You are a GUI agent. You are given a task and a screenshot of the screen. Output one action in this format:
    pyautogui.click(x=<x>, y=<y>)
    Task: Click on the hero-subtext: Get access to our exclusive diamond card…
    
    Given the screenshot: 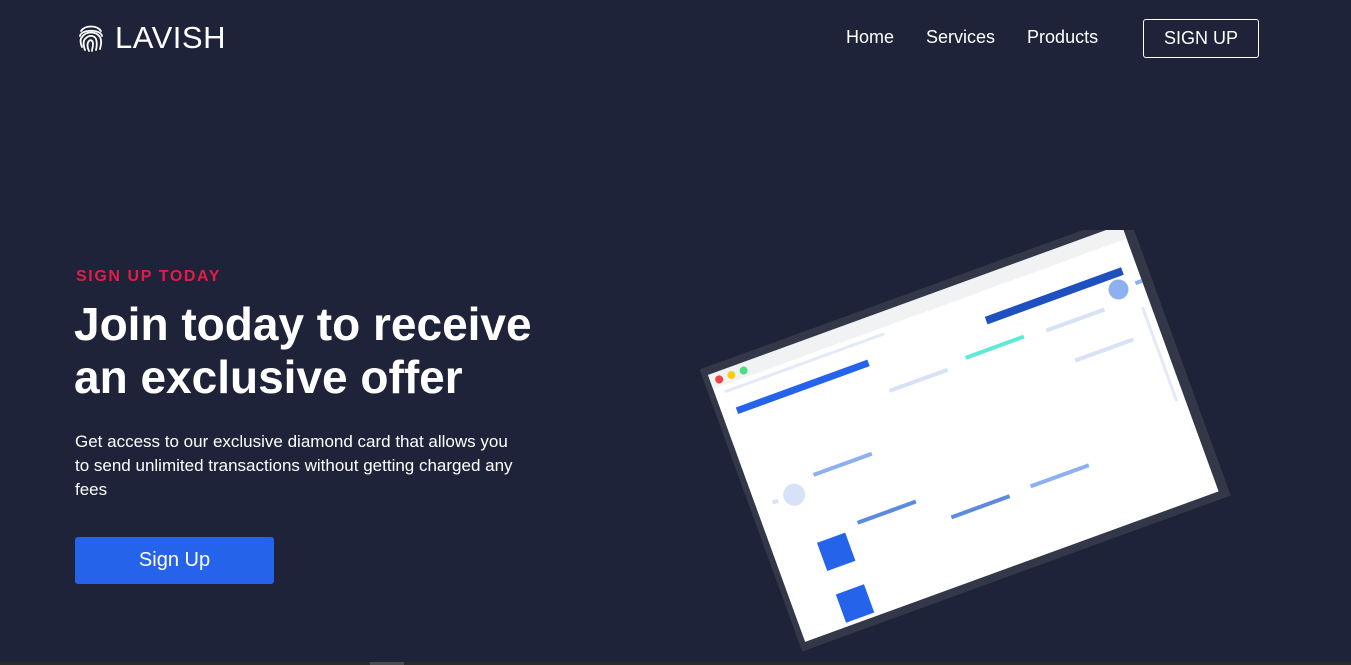 What is the action you would take?
    pyautogui.click(x=294, y=465)
    